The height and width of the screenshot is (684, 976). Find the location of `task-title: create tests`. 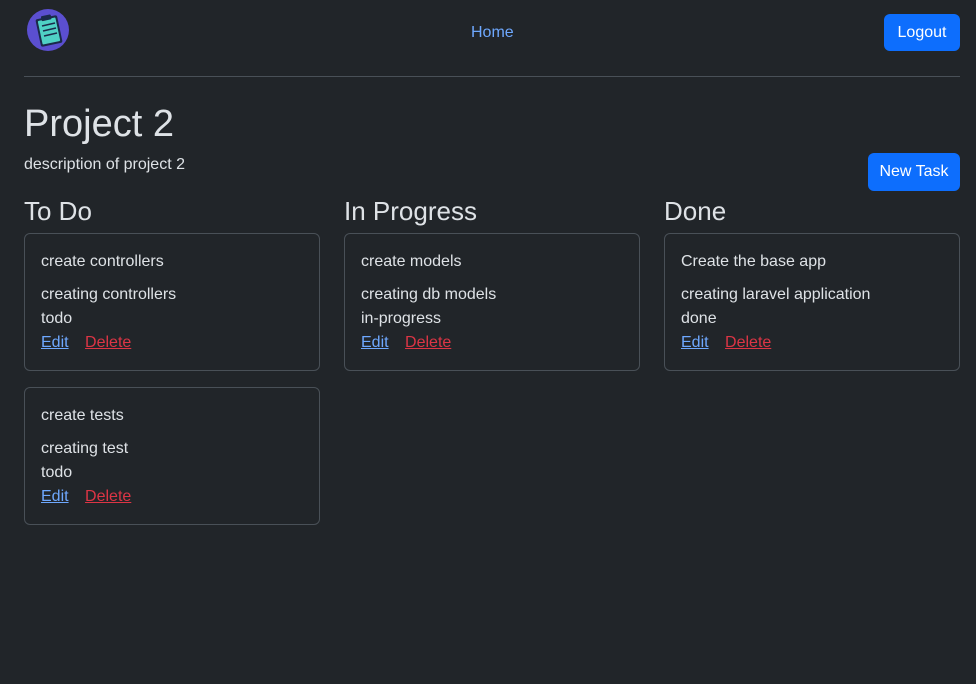

task-title: create tests is located at coordinates (82, 415).